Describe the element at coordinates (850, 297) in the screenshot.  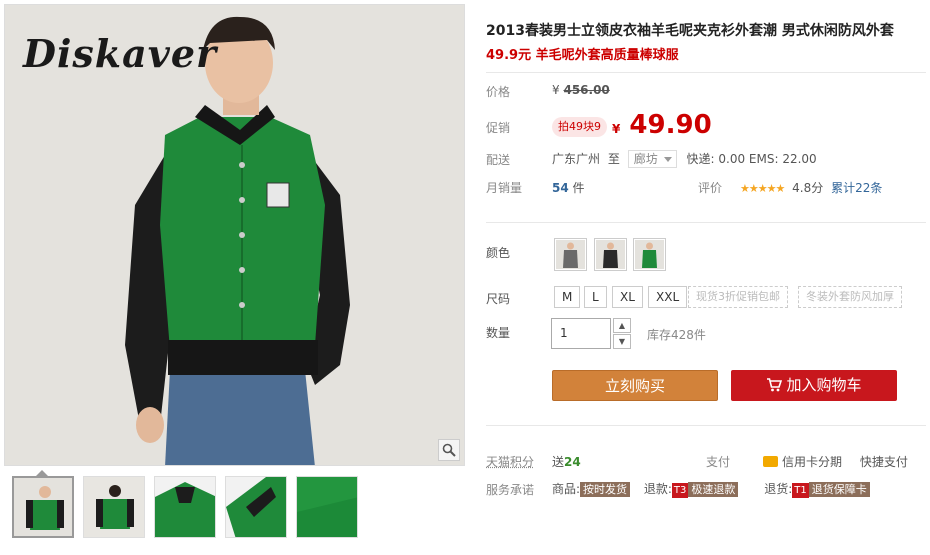
I see `size-option-winter: 冬装外套防风加厚` at that location.